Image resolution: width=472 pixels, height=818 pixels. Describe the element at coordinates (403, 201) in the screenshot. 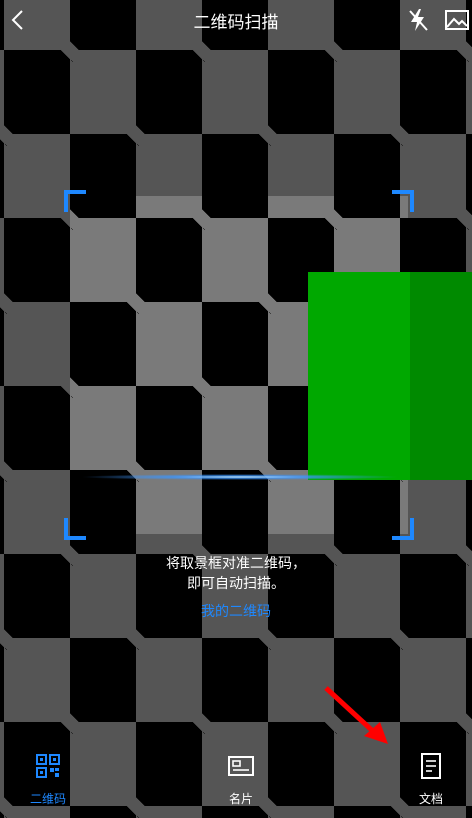

I see `scan-frame-corner-top-right` at that location.